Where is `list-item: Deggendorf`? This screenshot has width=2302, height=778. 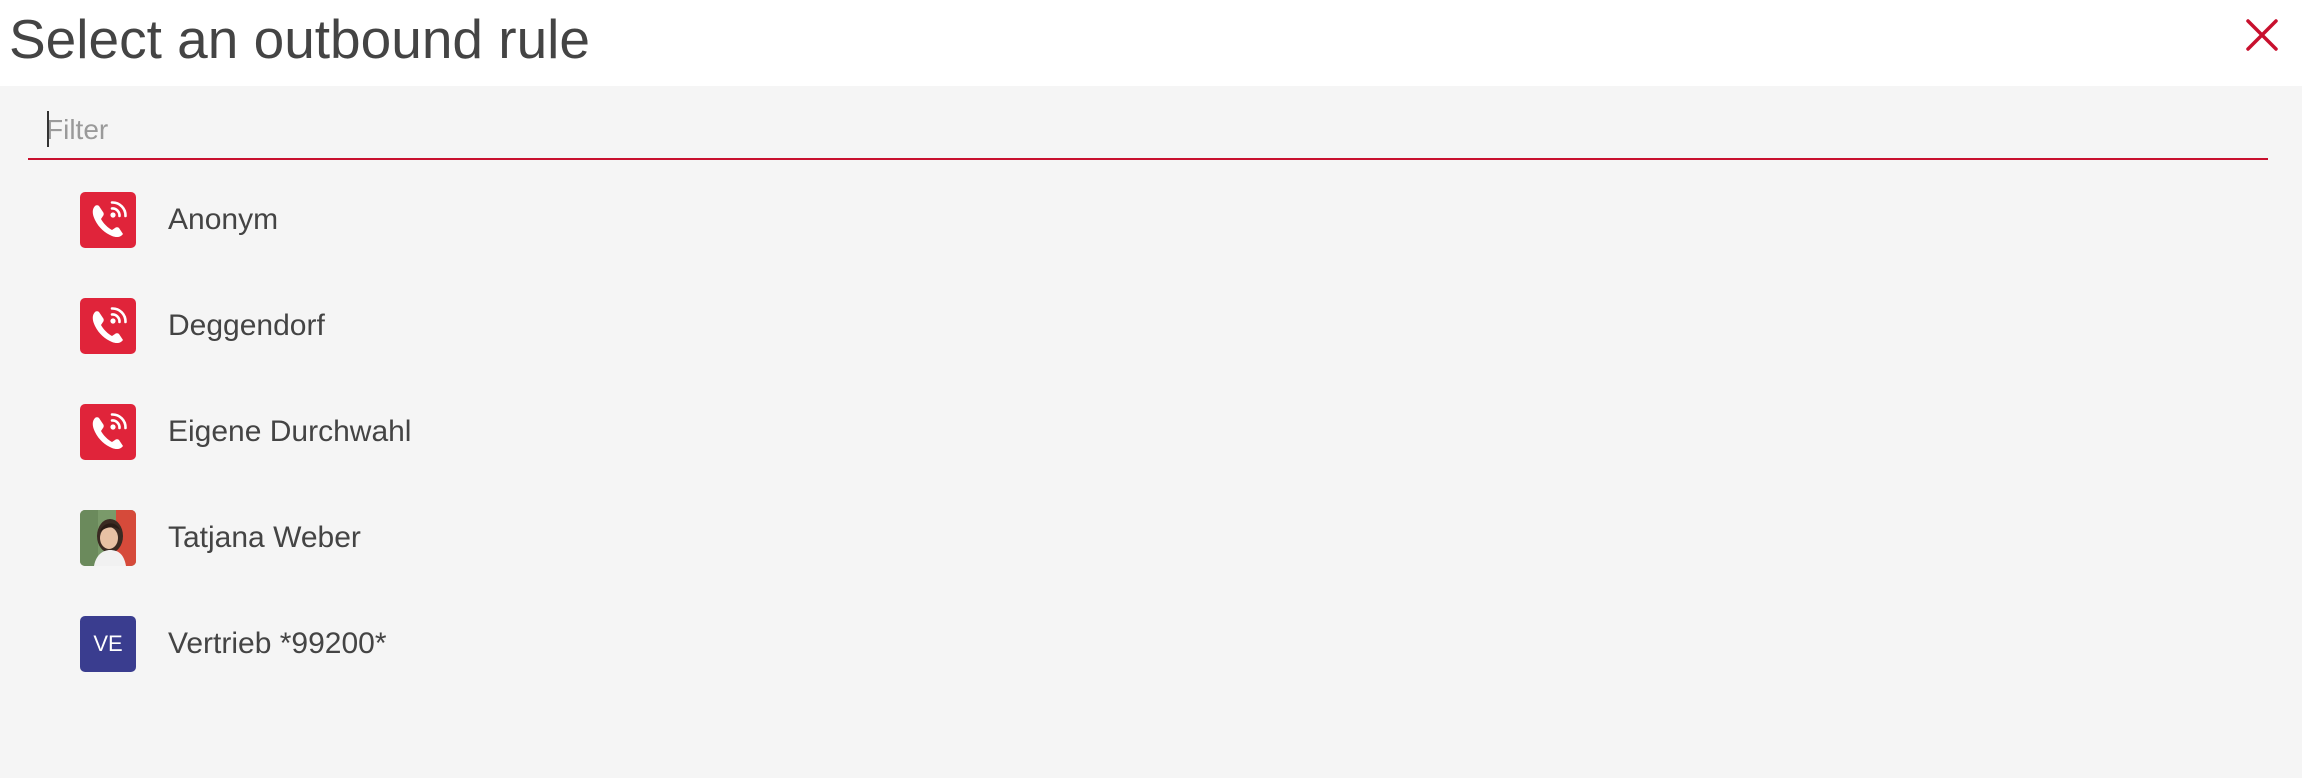 list-item: Deggendorf is located at coordinates (1151, 341).